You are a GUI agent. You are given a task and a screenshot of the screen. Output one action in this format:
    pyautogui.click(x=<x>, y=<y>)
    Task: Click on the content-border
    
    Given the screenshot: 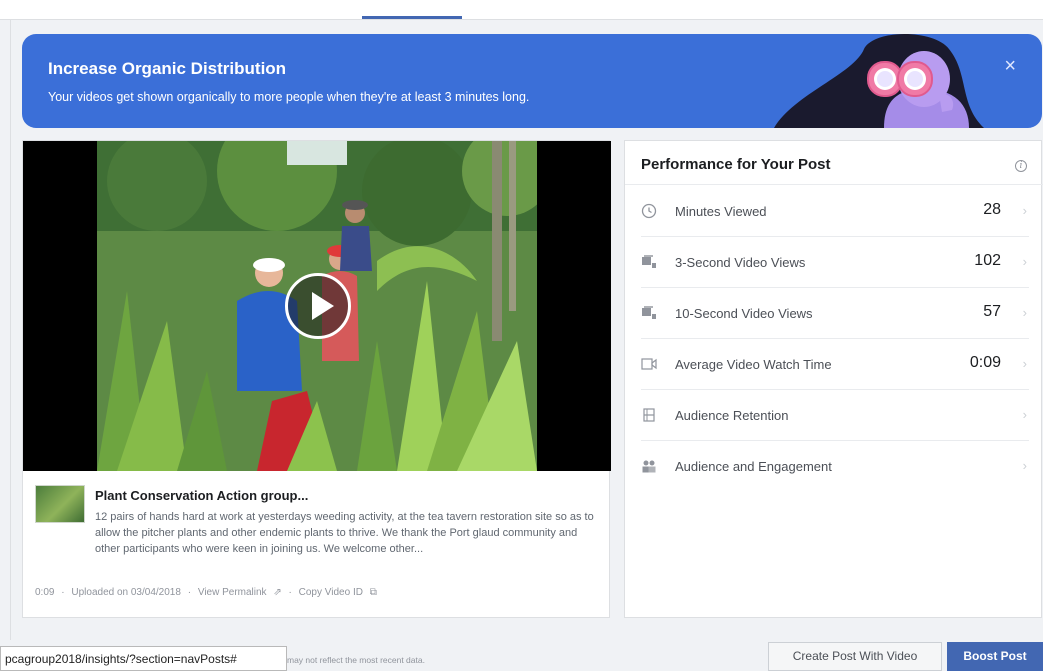 What is the action you would take?
    pyautogui.click(x=10, y=330)
    